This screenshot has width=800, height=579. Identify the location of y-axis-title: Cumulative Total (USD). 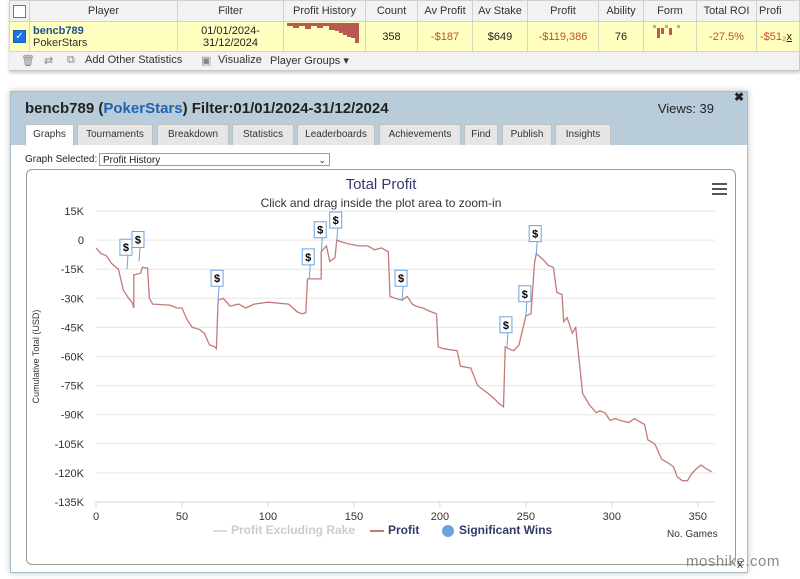
(36, 357).